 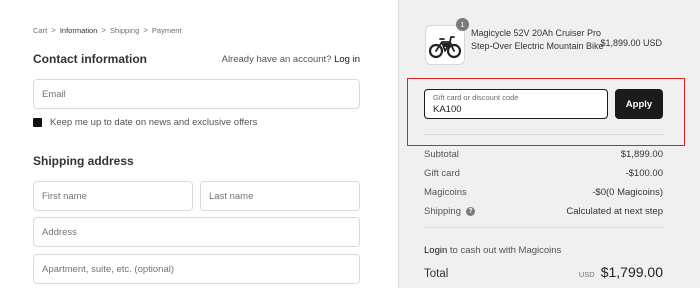 I want to click on total-amount-wrap: USD $1,799.00, so click(x=621, y=272).